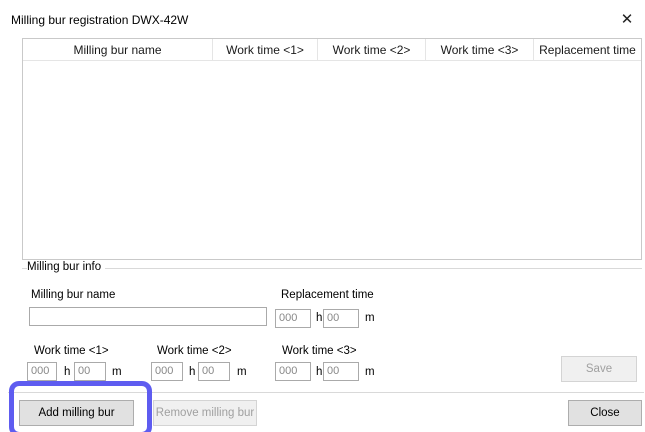  Describe the element at coordinates (323, 20) in the screenshot. I see `title-bar: Milling bur registration DWX-42W ✕` at that location.